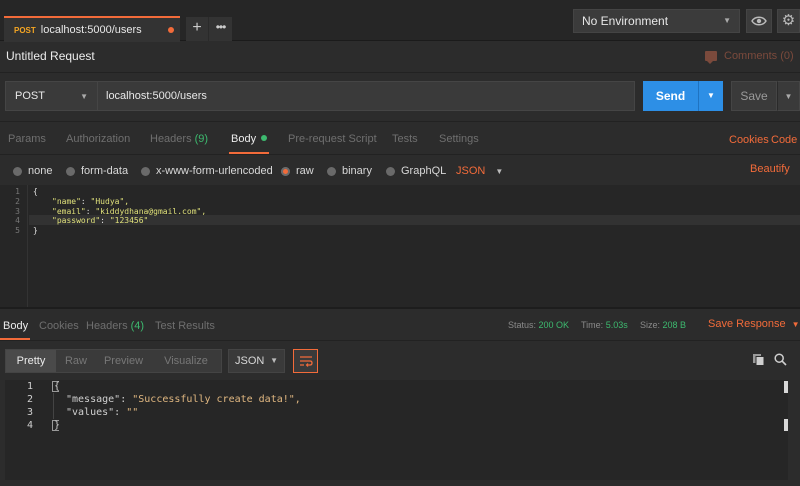 Image resolution: width=800 pixels, height=486 pixels. I want to click on radio-label: GraphQL, so click(424, 171).